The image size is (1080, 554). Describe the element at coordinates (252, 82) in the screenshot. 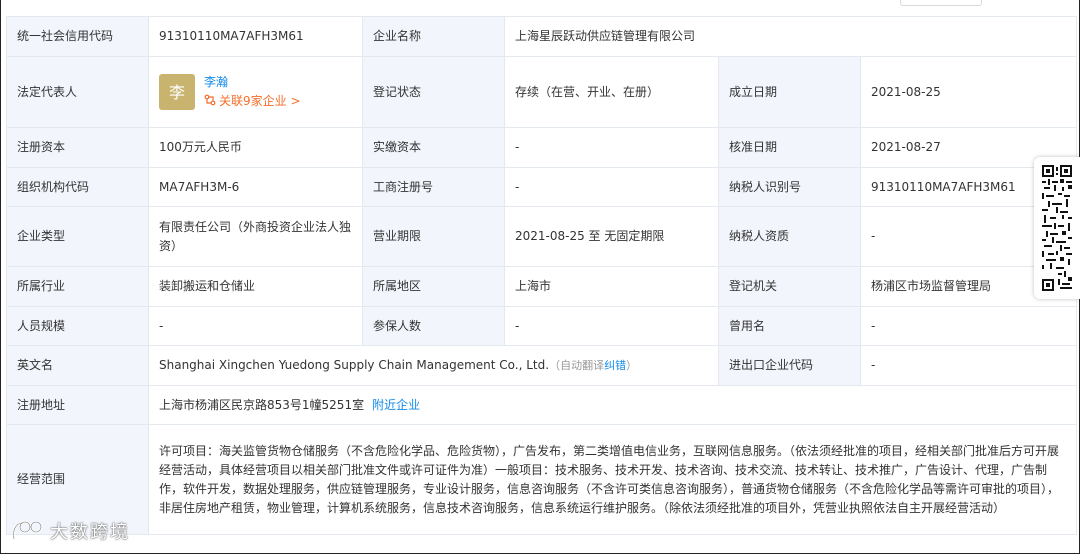

I see `legal-rep-name-link: 李瀚` at that location.